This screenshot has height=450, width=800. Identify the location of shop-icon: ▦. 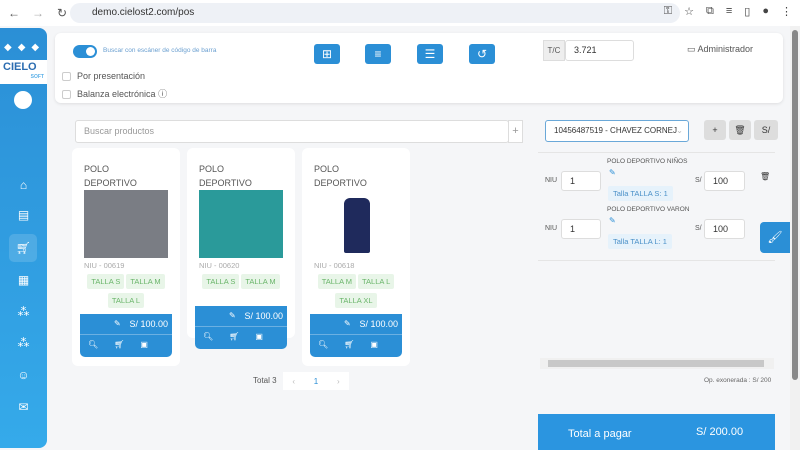
(23, 280).